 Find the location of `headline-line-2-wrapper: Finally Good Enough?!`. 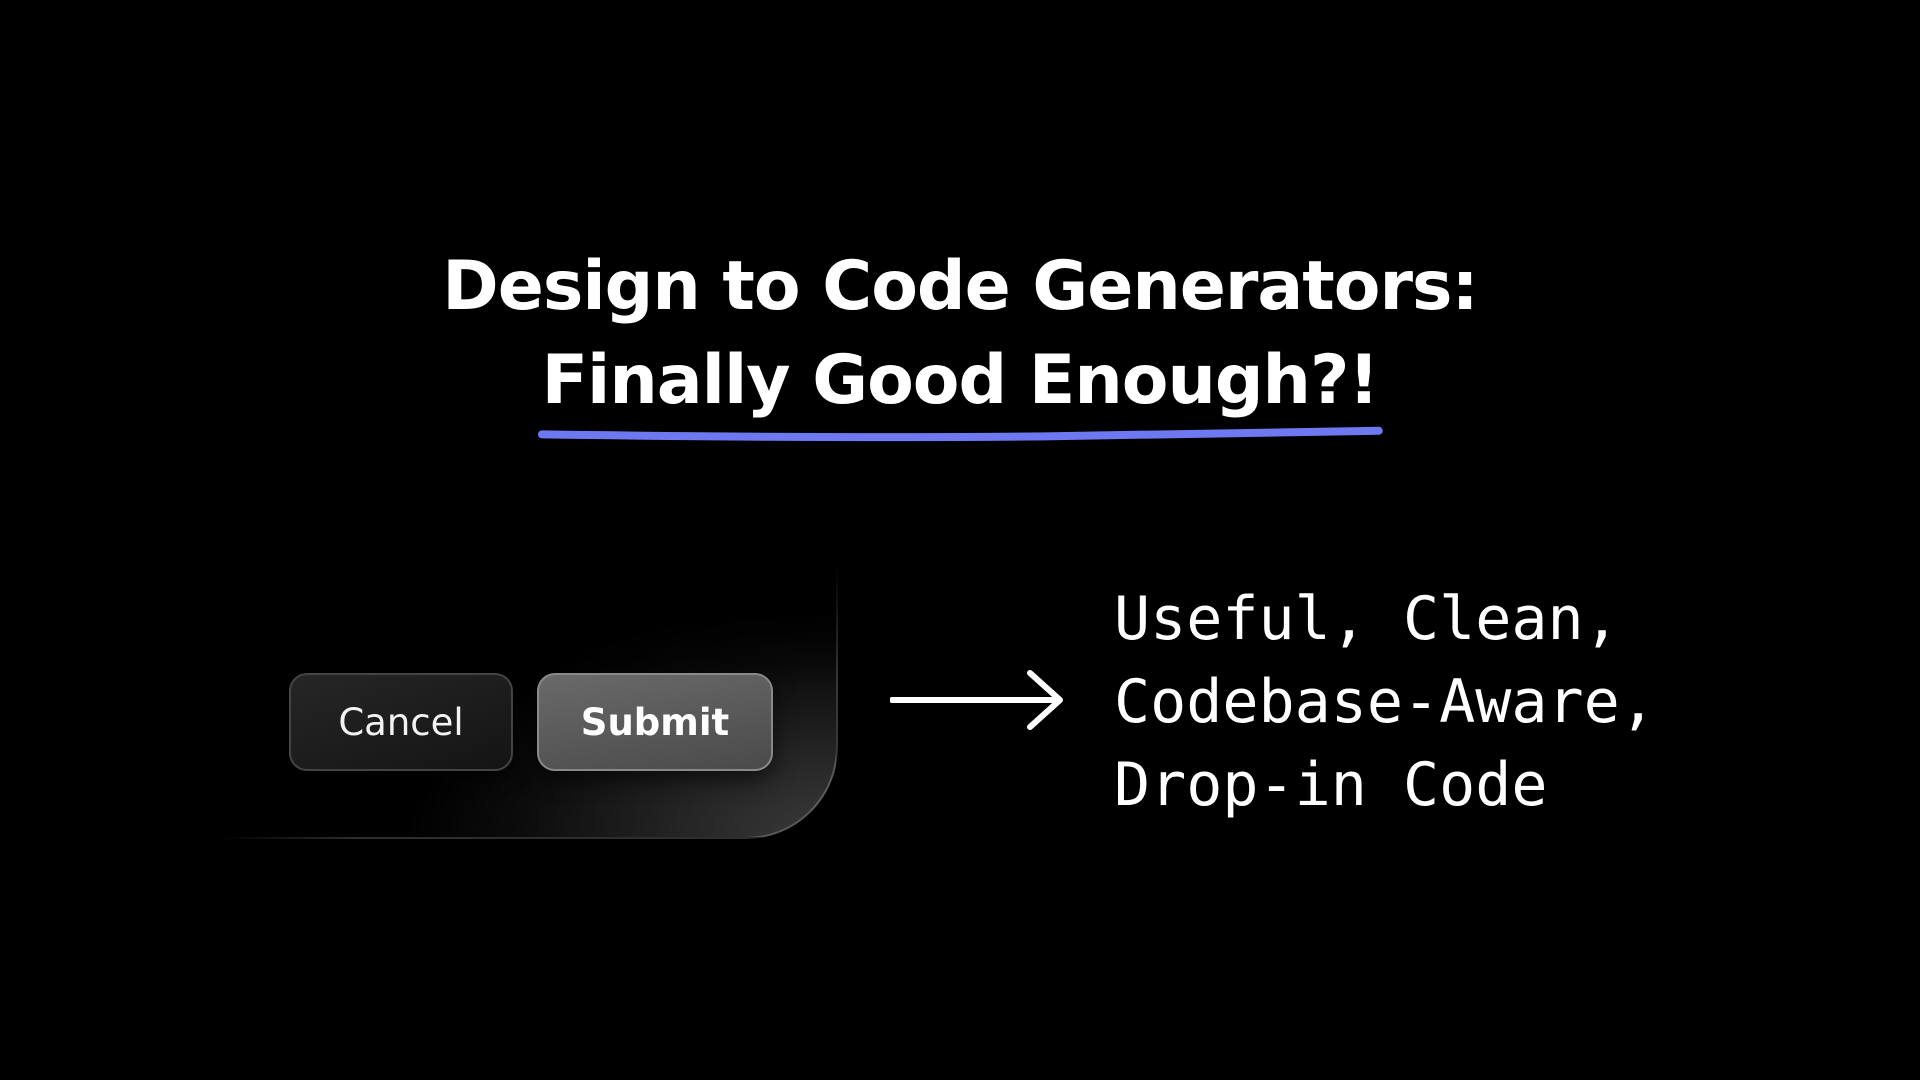

headline-line-2-wrapper: Finally Good Enough?! is located at coordinates (960, 381).